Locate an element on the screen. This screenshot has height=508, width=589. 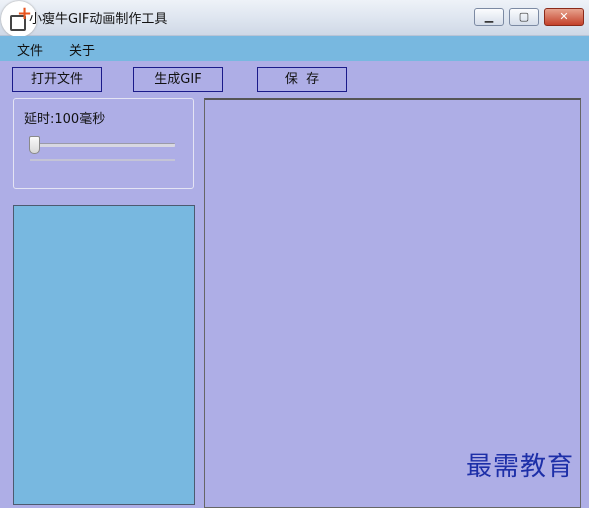
generate-gif-button: 生成GIF is located at coordinates (178, 79).